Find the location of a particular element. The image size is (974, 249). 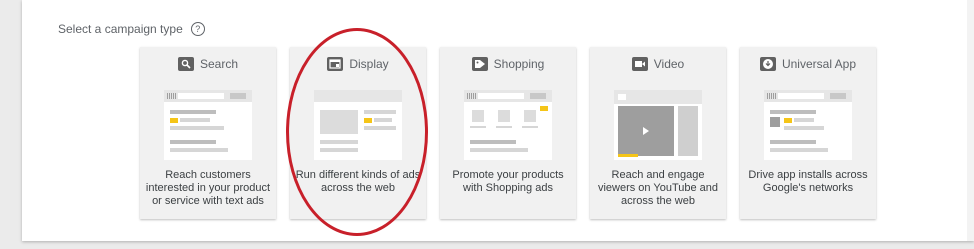

app-ad-illustration is located at coordinates (808, 125).